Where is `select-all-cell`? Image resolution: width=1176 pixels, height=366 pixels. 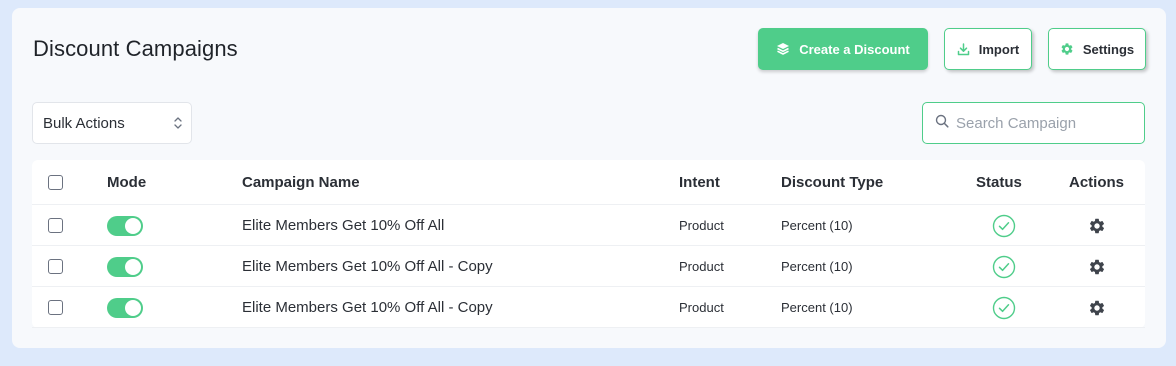
select-all-cell is located at coordinates (55, 182).